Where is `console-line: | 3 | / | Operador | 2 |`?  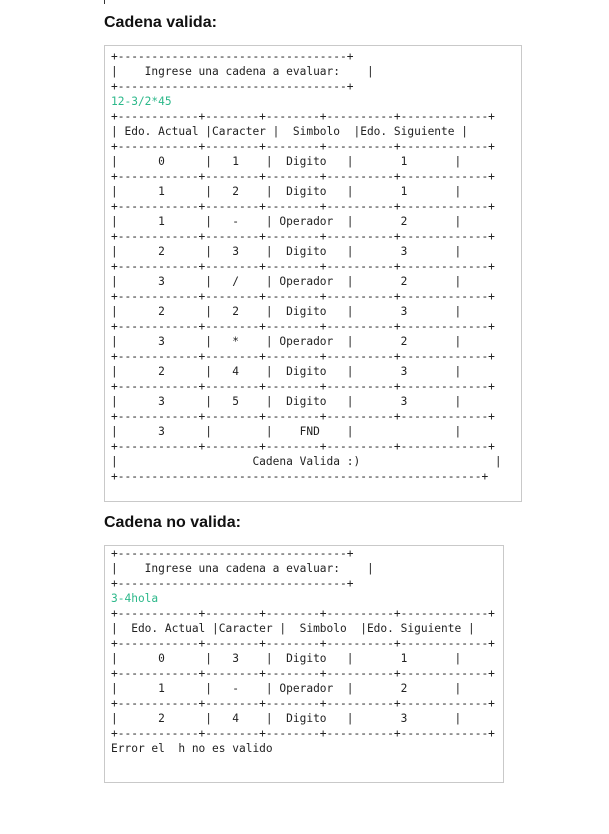 console-line: | 3 | / | Operador | 2 | is located at coordinates (286, 281).